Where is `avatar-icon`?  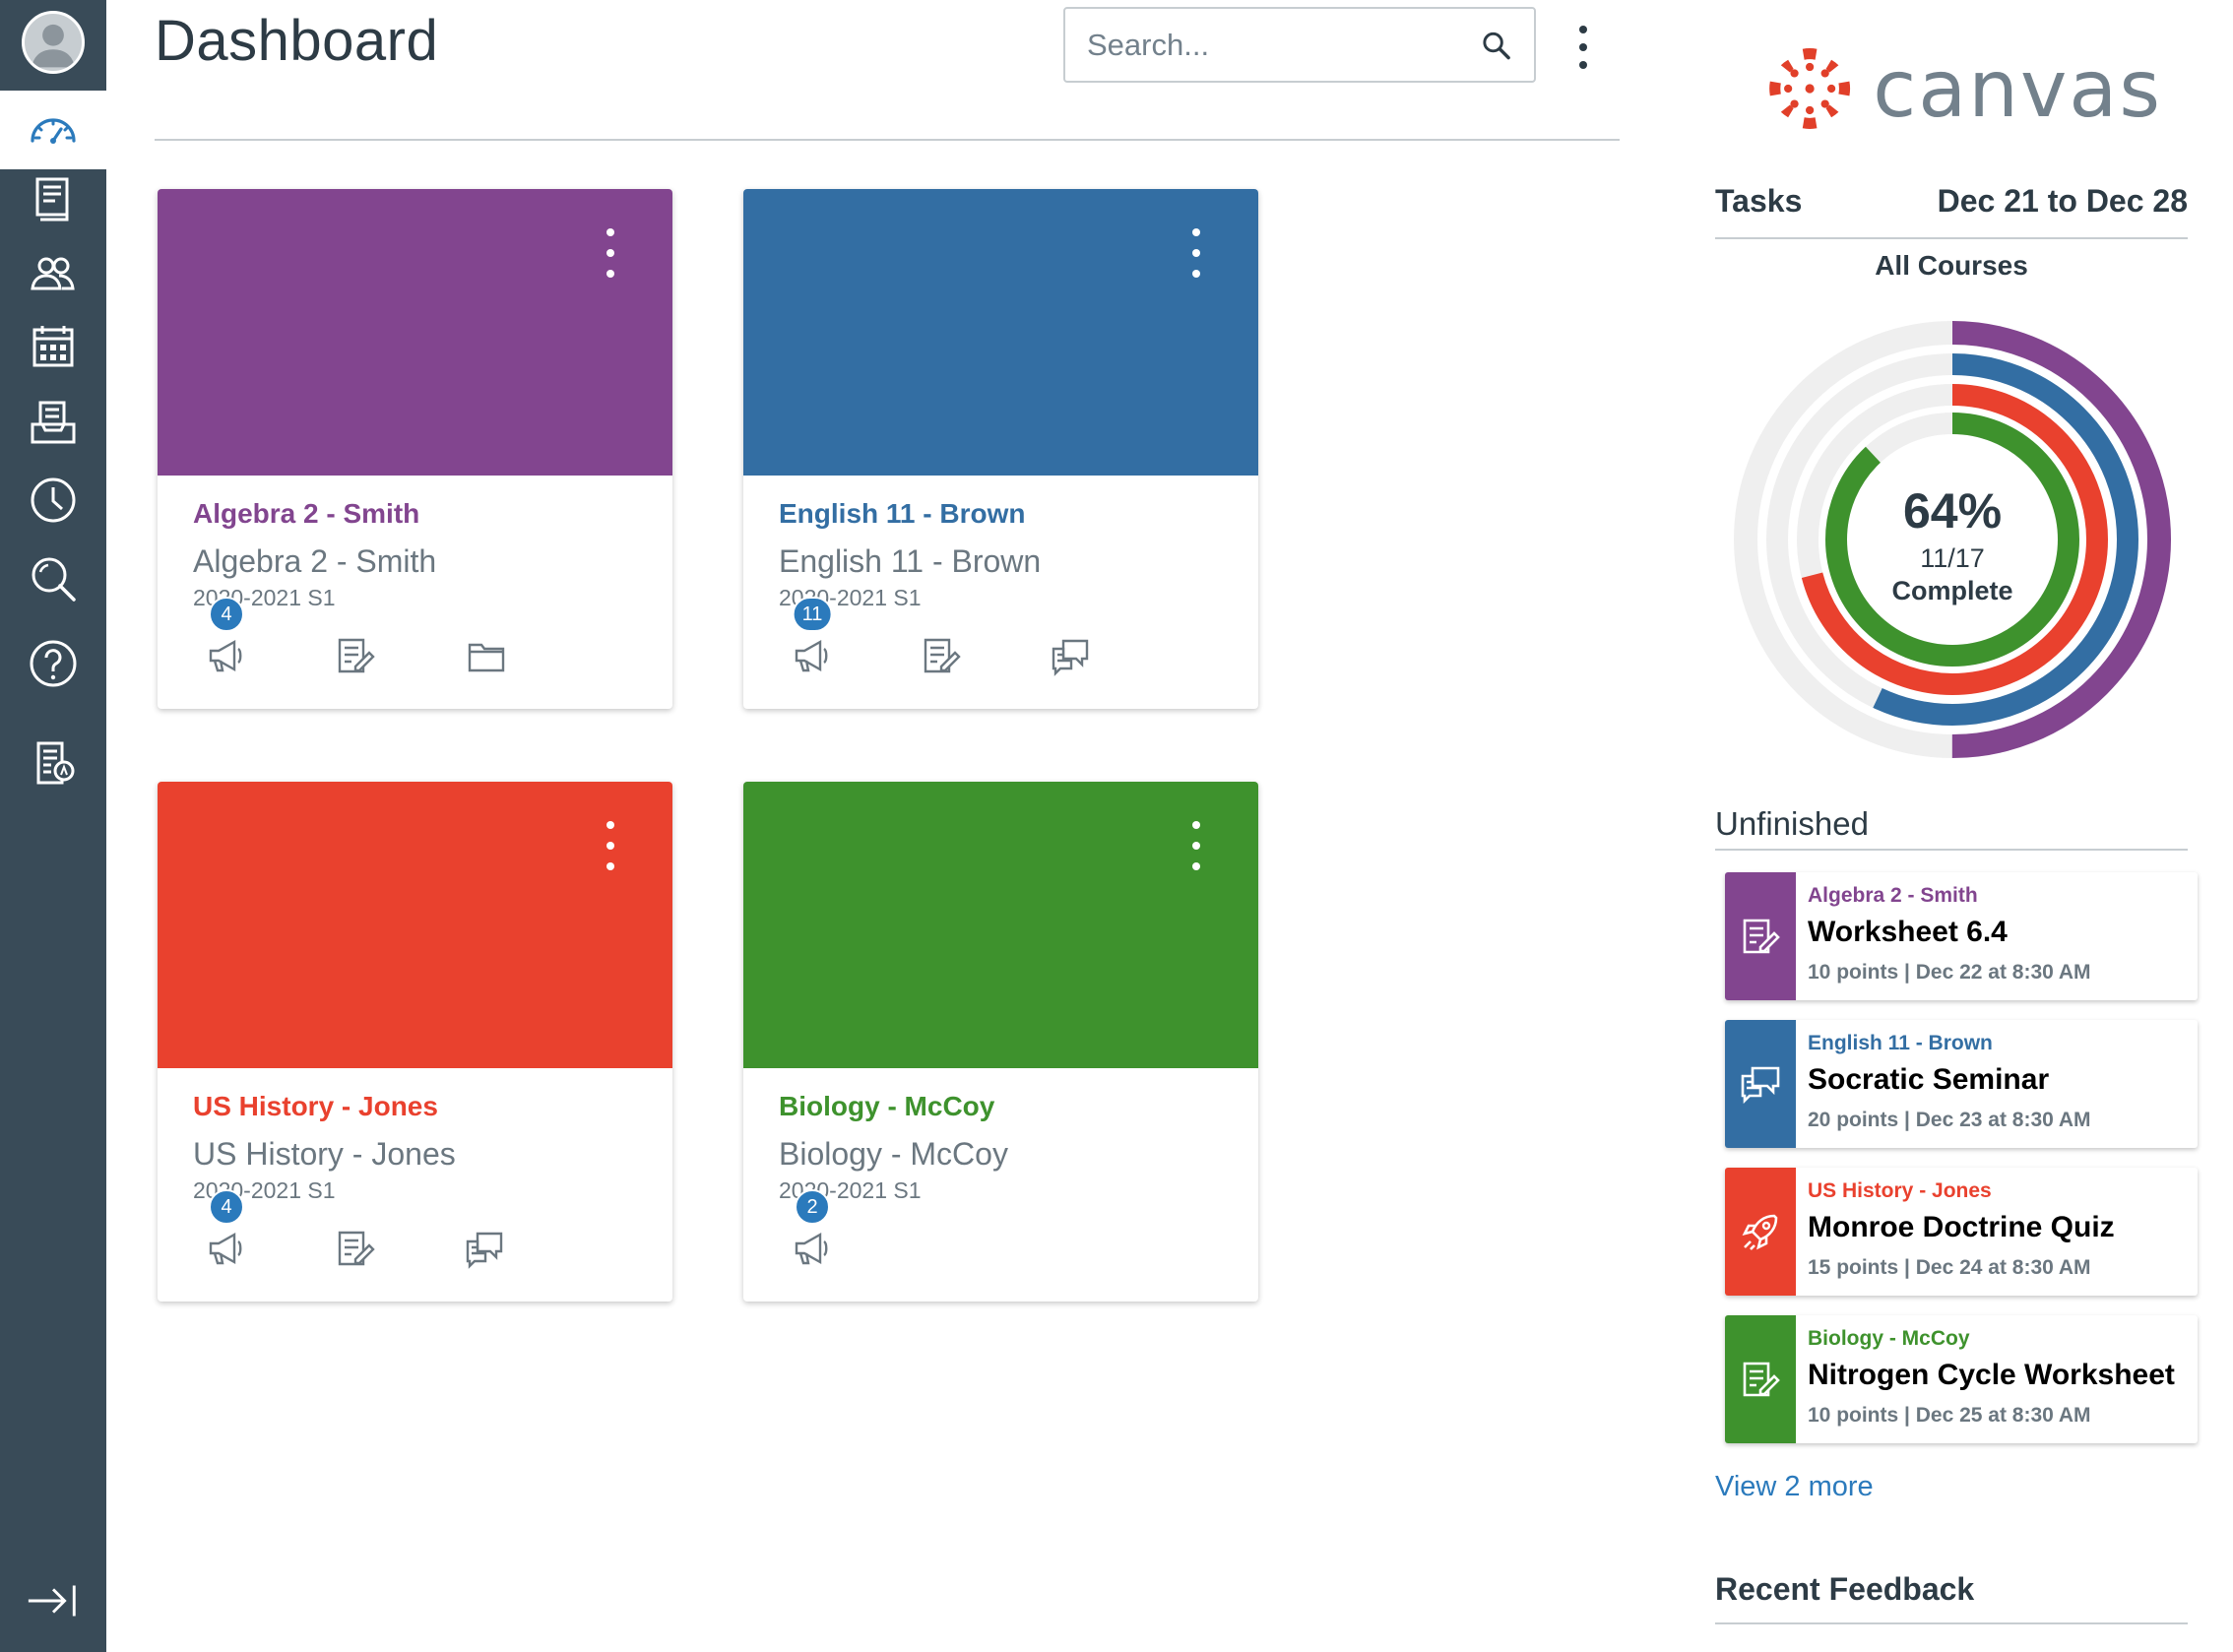
avatar-icon is located at coordinates (53, 43).